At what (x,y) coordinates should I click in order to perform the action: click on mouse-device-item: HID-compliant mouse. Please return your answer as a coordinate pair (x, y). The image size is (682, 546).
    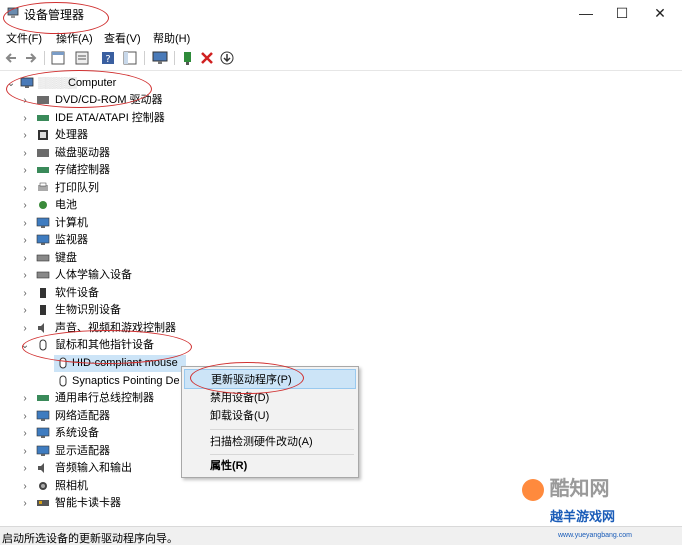
    Looking at the image, I should click on (120, 363).